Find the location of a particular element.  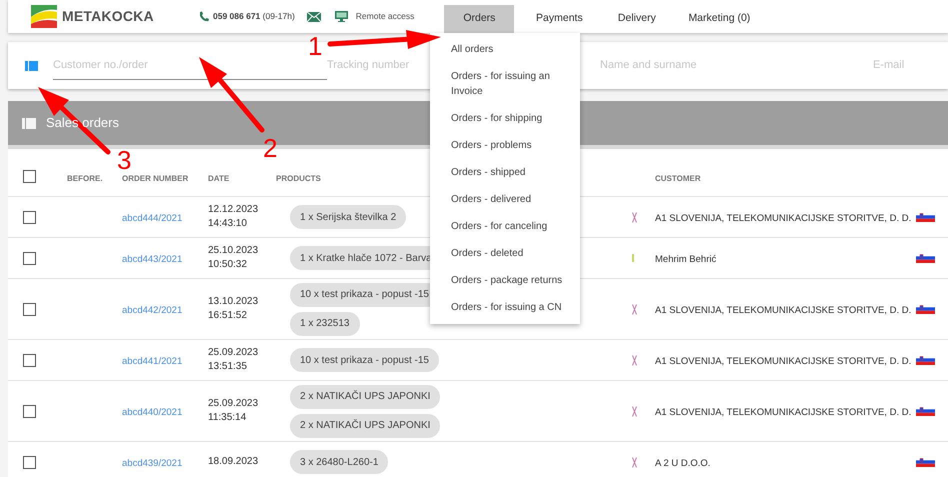

annotation-number: 2 is located at coordinates (270, 148).